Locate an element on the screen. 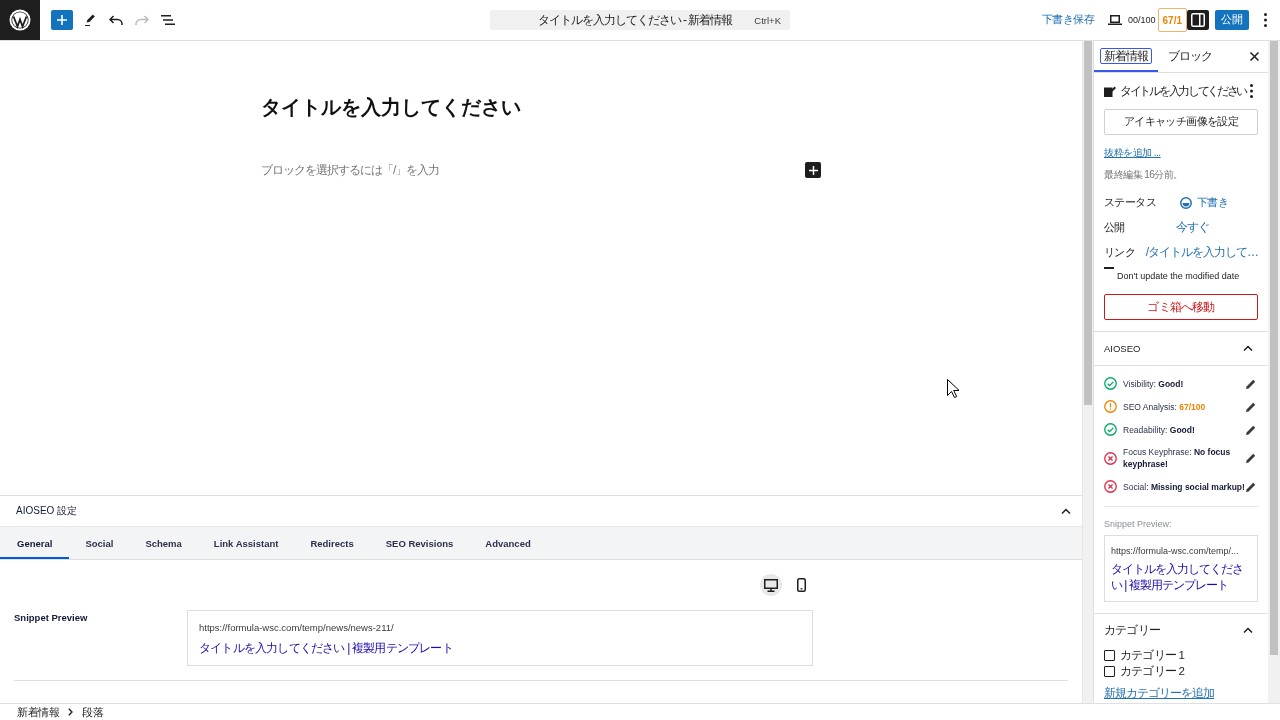 This screenshot has width=1280, height=720. panel-title: AIOSEO 設定 is located at coordinates (47, 511).